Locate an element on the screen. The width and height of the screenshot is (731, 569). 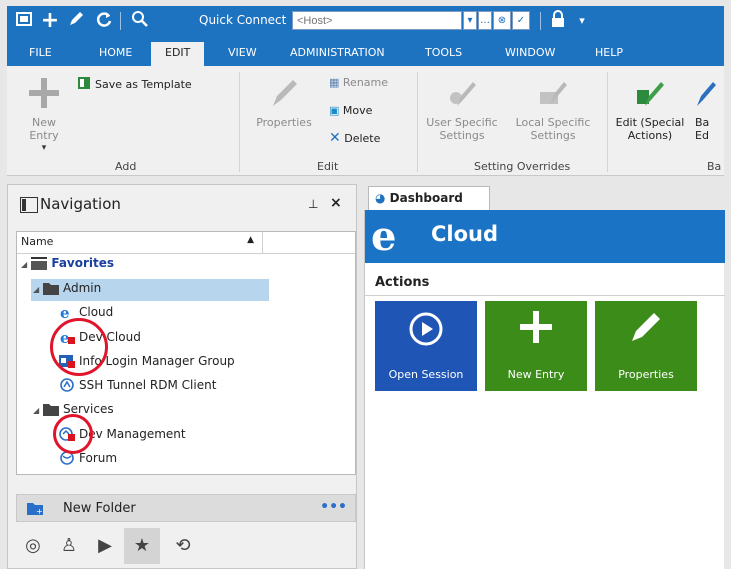
tree-label: SSH Tunnel RDM Client is located at coordinates (148, 385).